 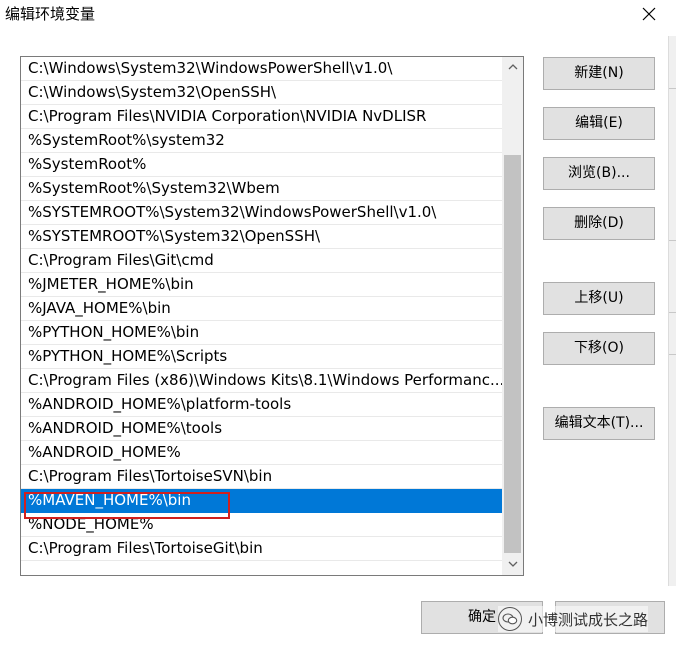 What do you see at coordinates (261, 309) in the screenshot?
I see `path-list-item: %JAVA_HOME%\bin` at bounding box center [261, 309].